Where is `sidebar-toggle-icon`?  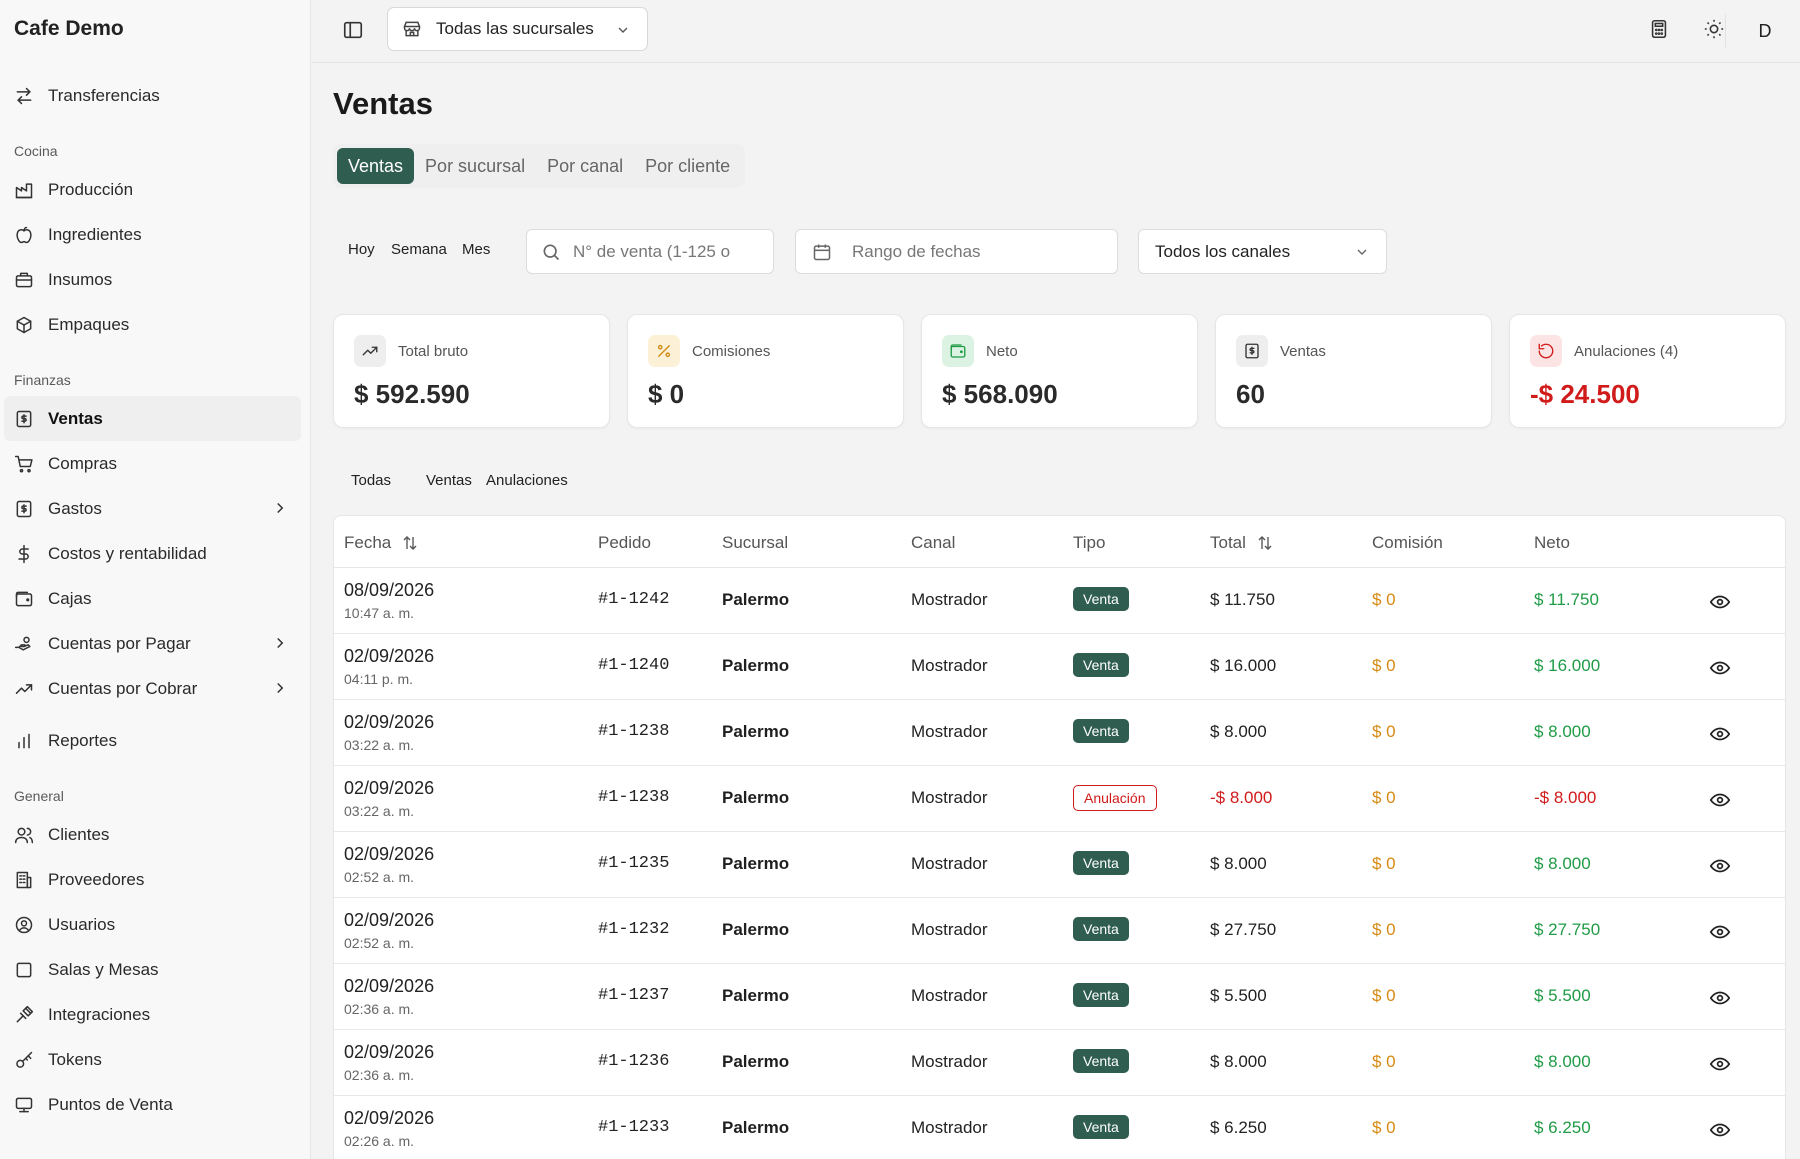
sidebar-toggle-icon is located at coordinates (353, 30).